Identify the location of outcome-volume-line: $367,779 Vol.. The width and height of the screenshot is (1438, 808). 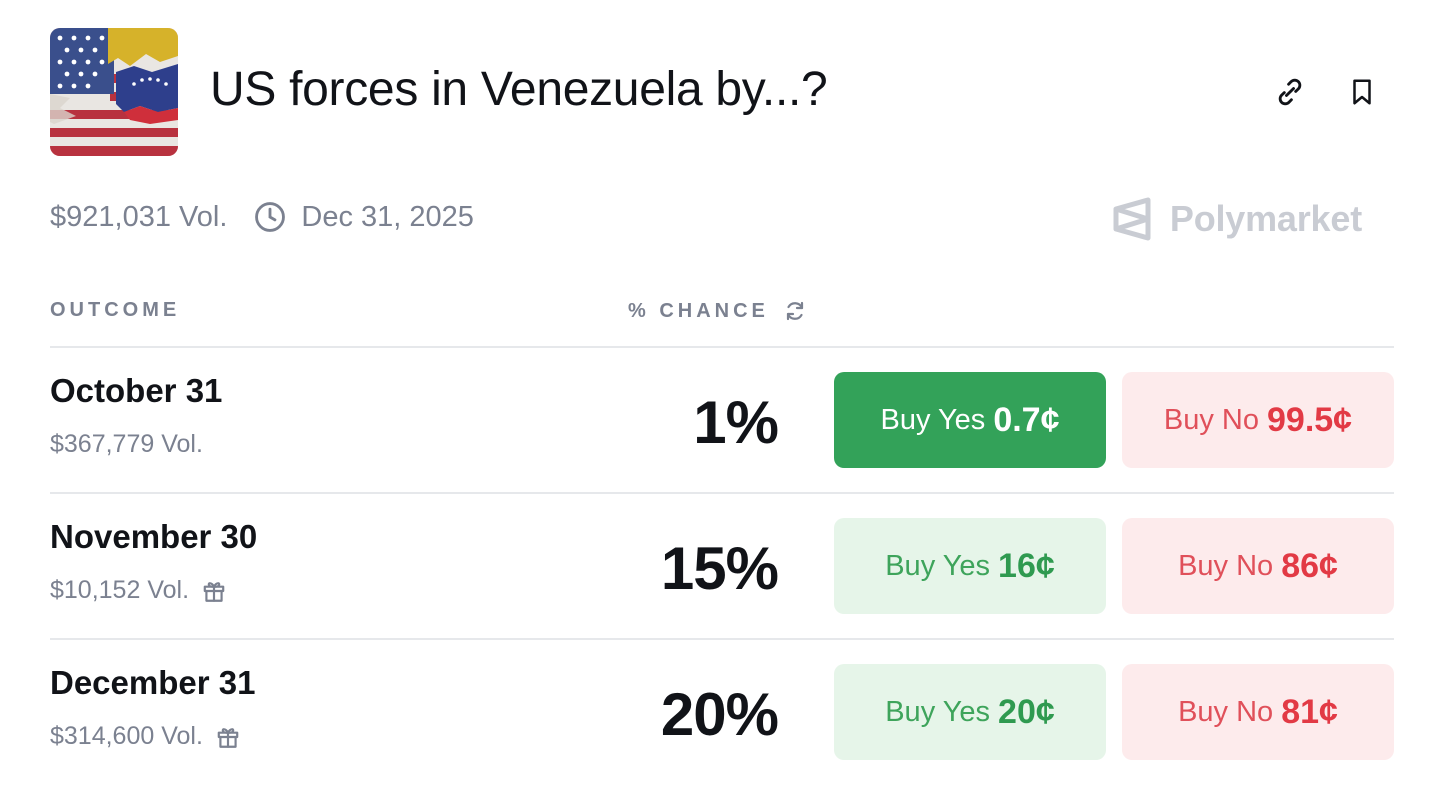
(126, 444).